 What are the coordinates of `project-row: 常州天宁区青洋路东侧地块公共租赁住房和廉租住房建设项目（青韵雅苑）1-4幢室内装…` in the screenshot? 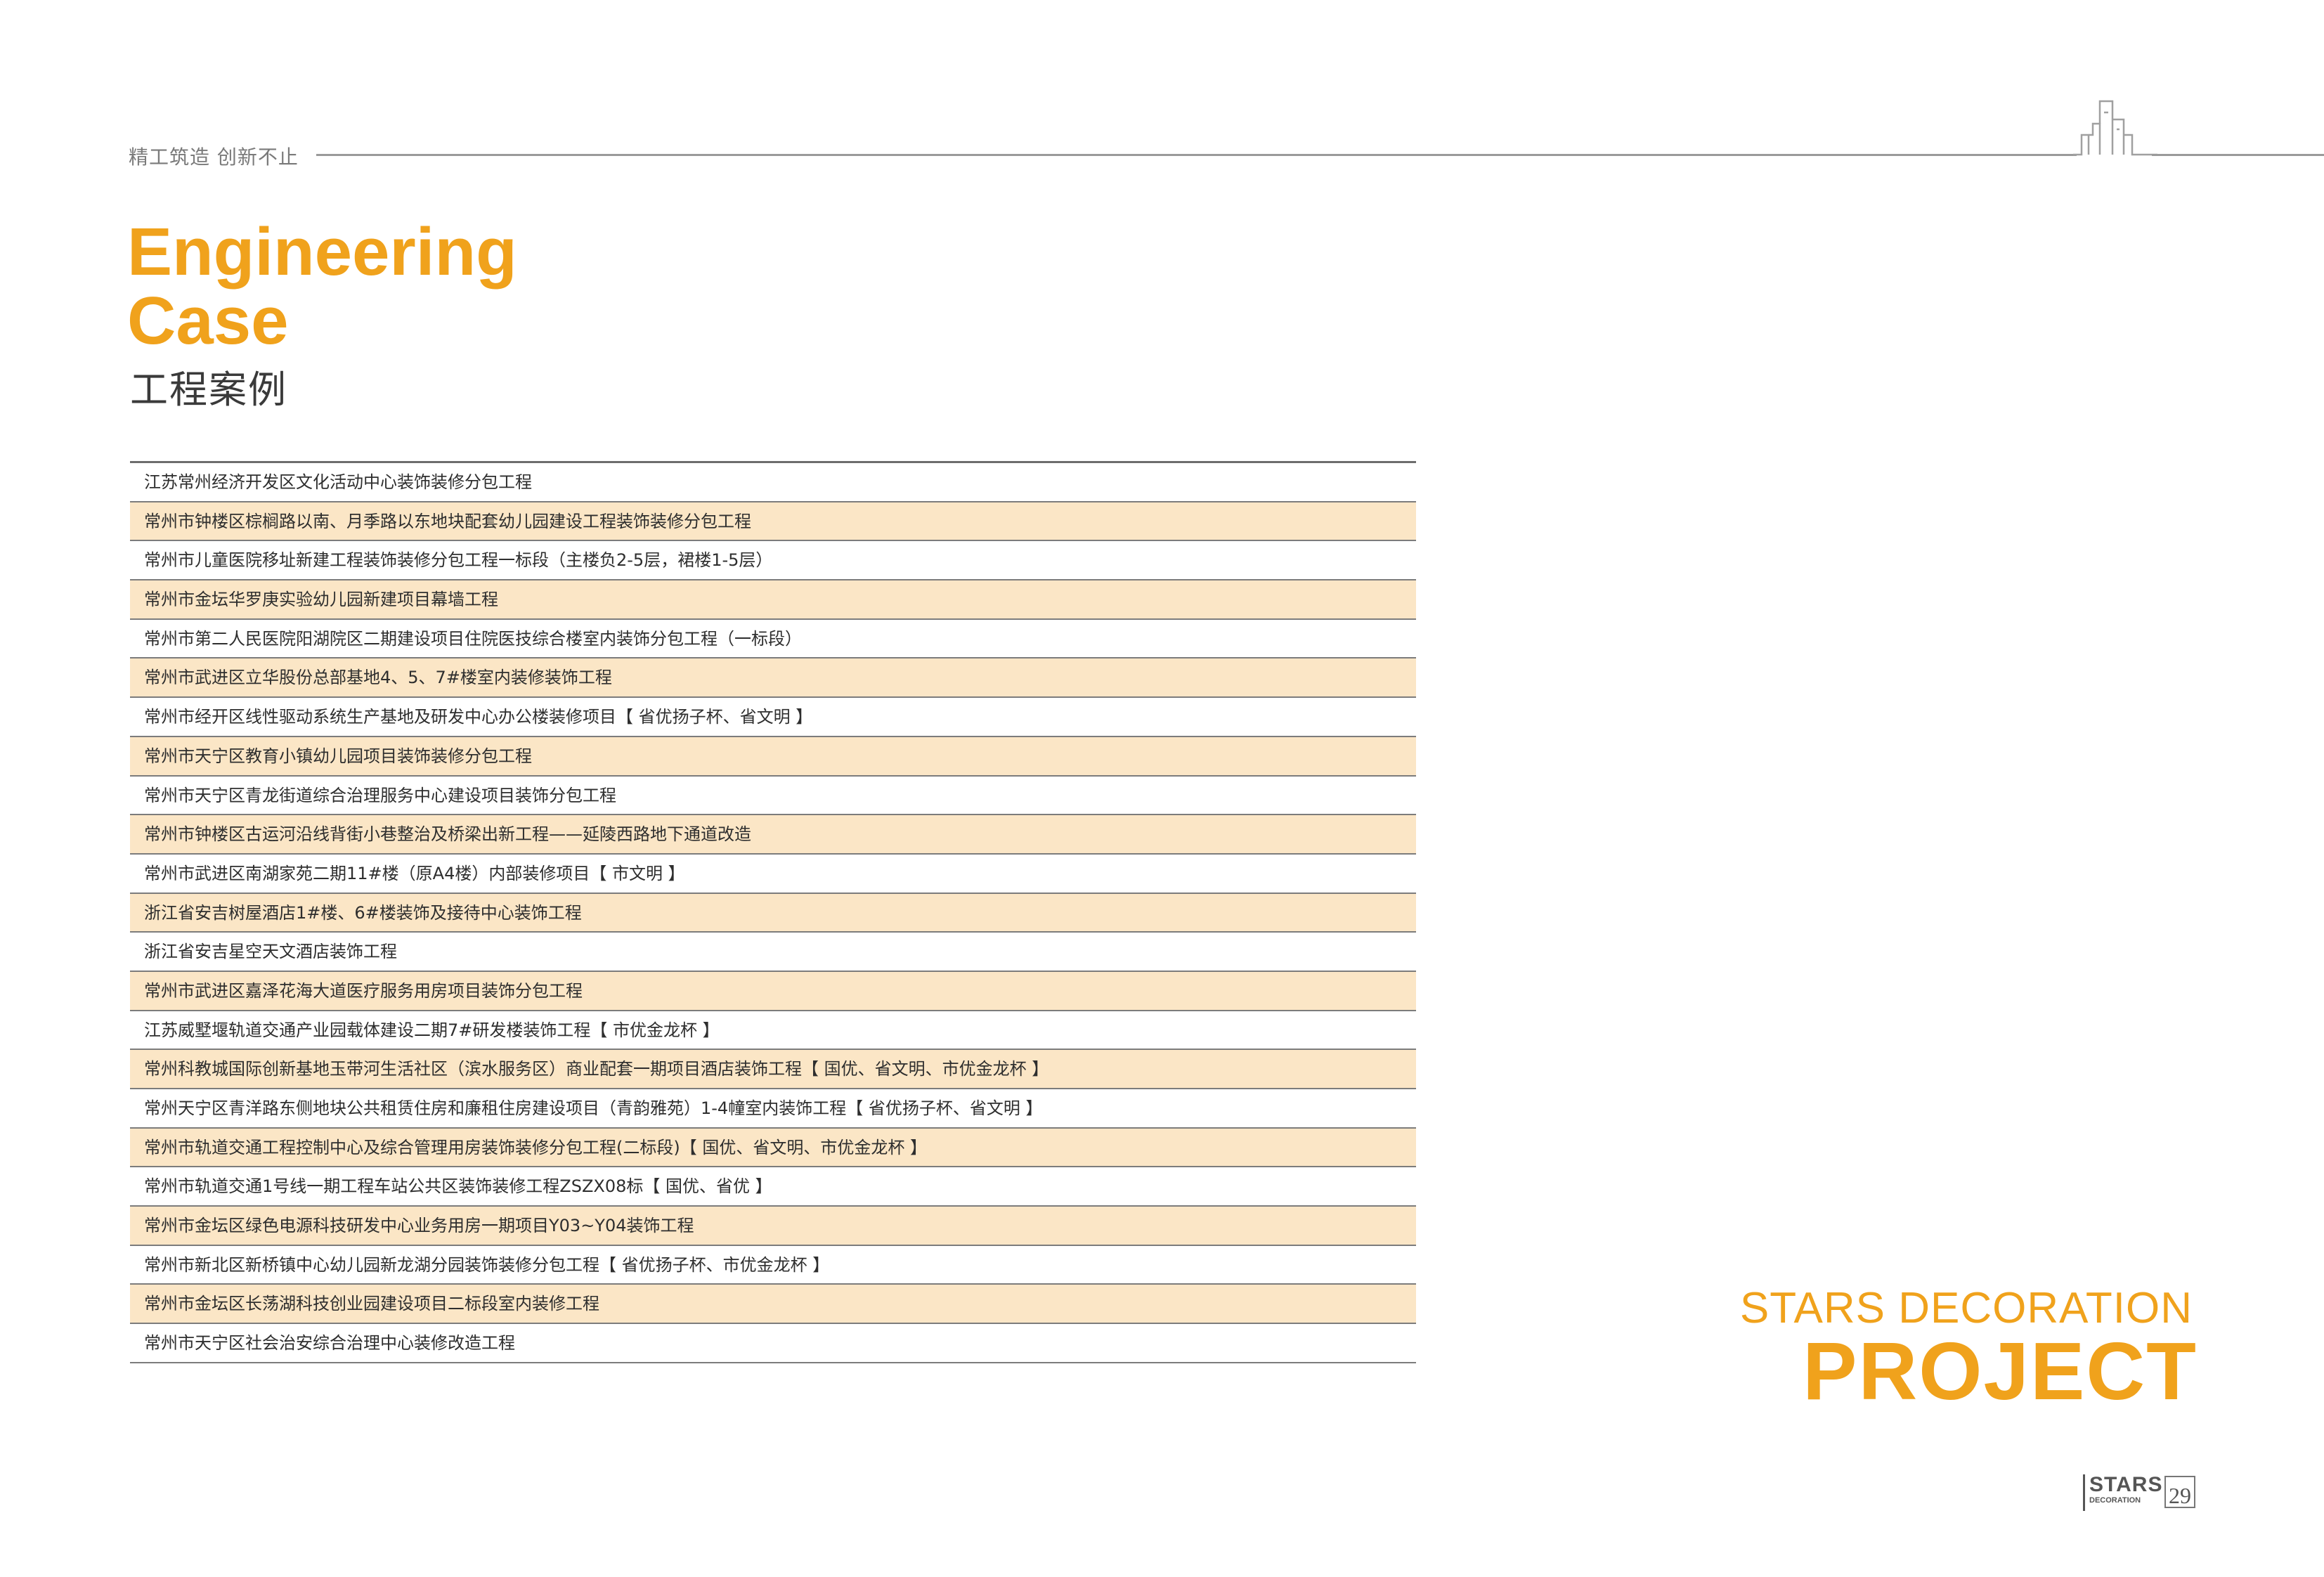 It's located at (773, 1109).